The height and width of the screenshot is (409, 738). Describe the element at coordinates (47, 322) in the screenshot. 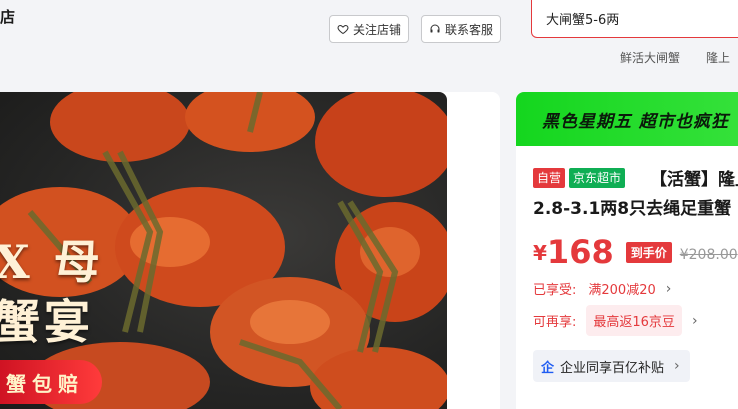

I see `hero-title-line2: 蟹宴` at that location.